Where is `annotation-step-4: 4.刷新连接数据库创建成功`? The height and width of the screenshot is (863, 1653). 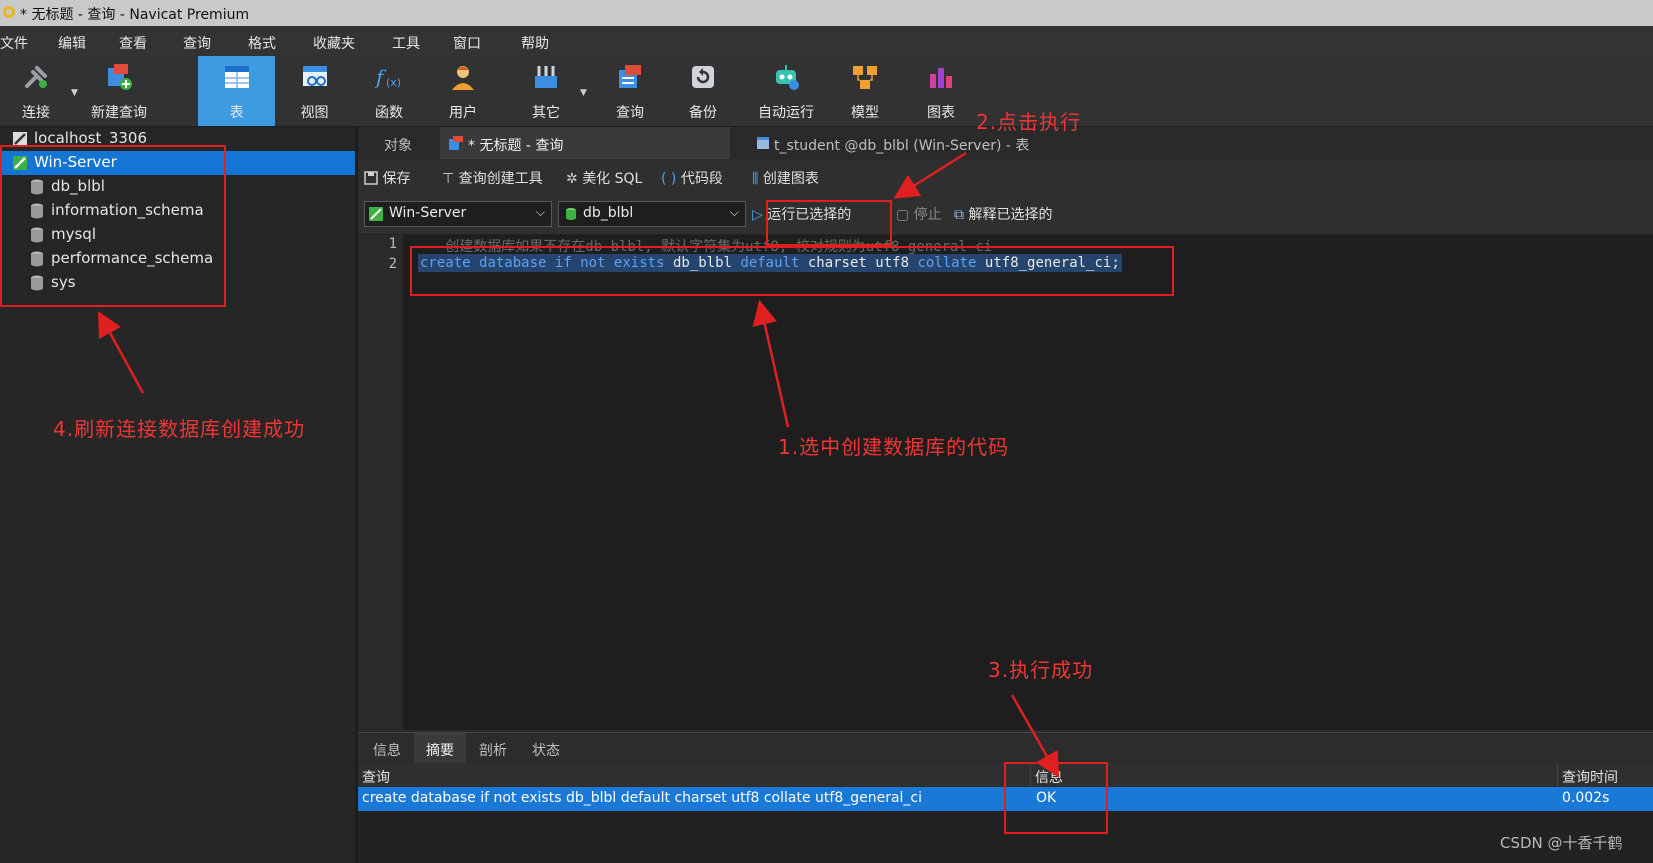
annotation-step-4: 4.刷新连接数据库创建成功 is located at coordinates (179, 429).